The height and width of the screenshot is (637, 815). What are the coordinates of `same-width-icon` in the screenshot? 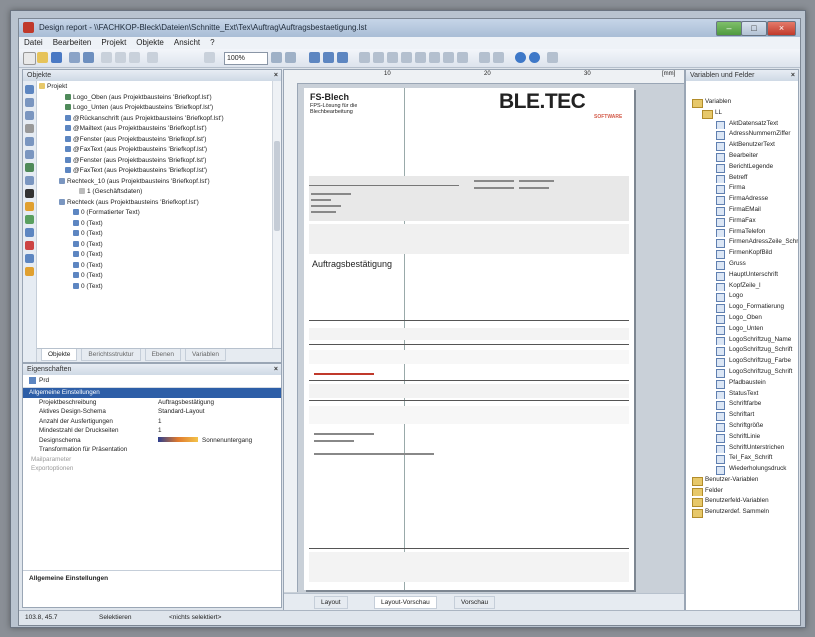 It's located at (448, 57).